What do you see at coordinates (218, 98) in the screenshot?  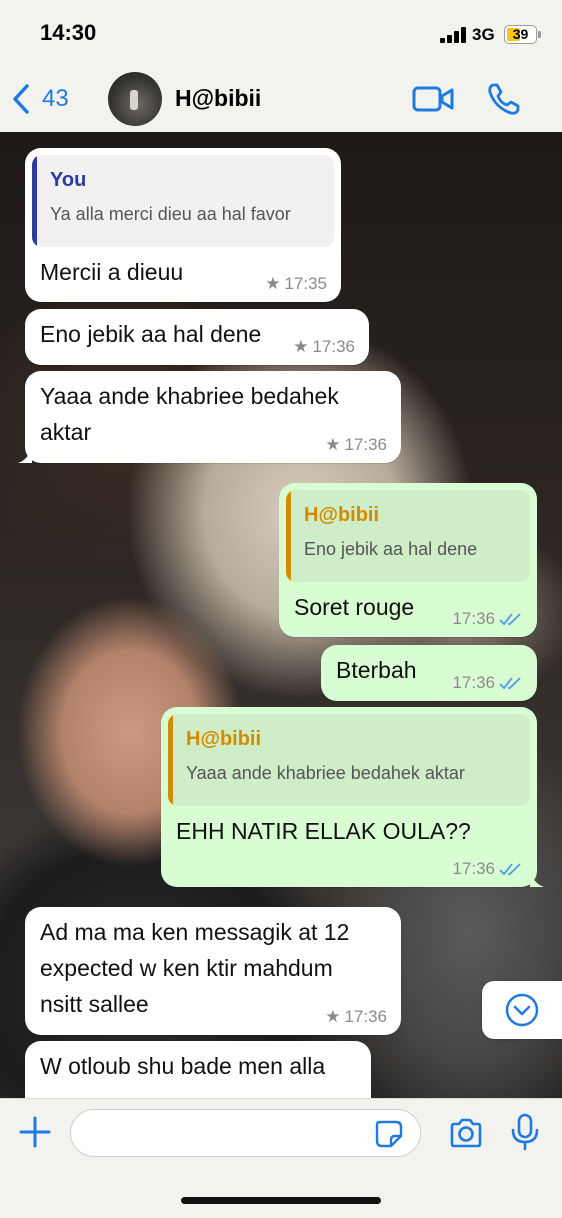 I see `contact-name: H@bibii` at bounding box center [218, 98].